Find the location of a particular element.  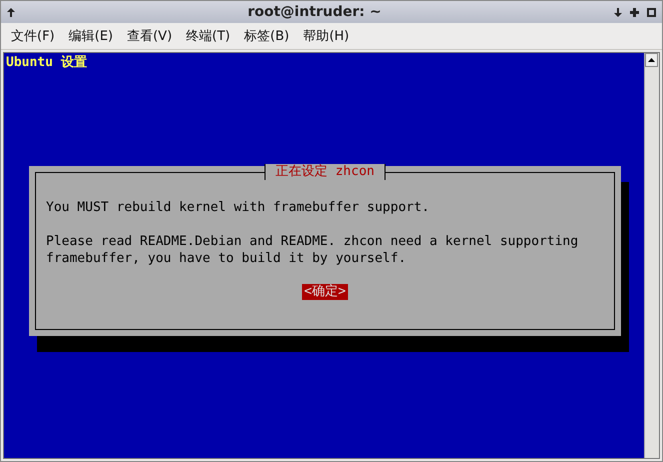

dialog-title: 正在设定 zhcon is located at coordinates (325, 172).